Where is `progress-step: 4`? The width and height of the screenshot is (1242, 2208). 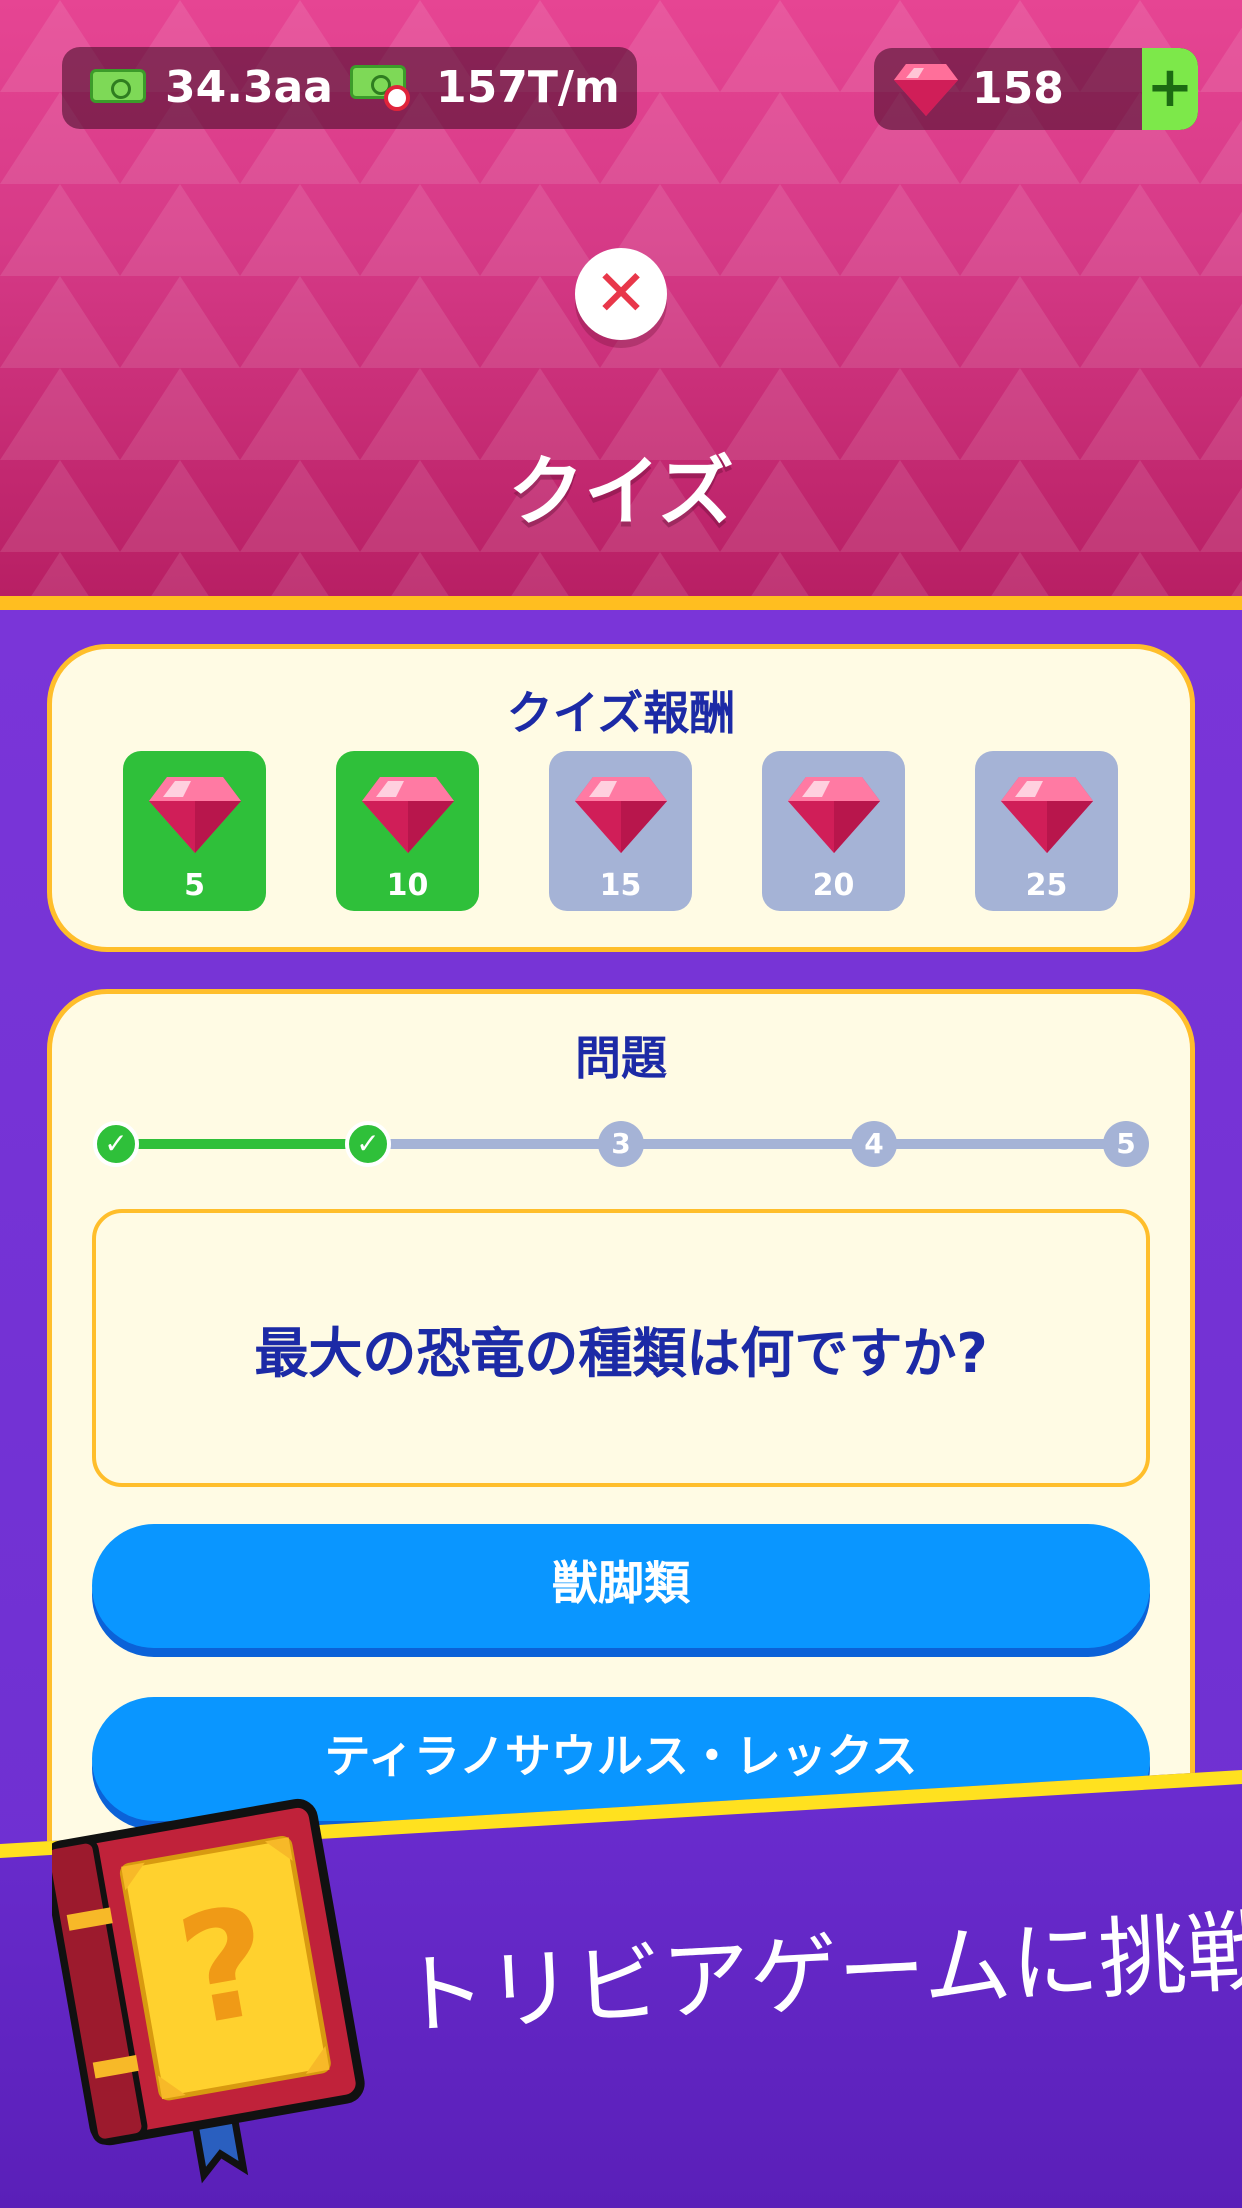 progress-step: 4 is located at coordinates (874, 1144).